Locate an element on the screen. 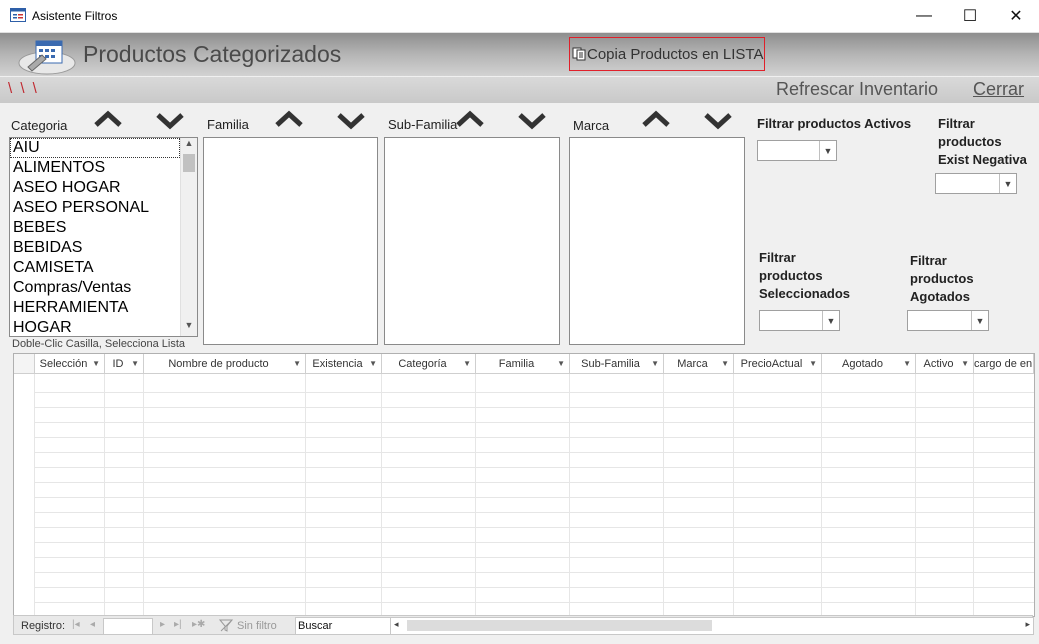 This screenshot has width=1039, height=644. column-header: PrecioActual ▼ is located at coordinates (778, 364).